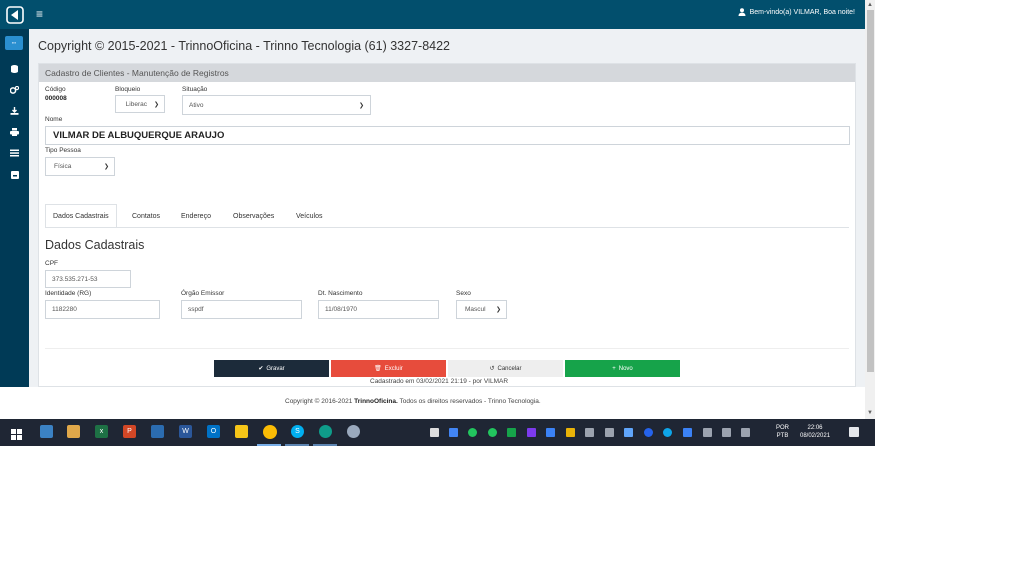 Image resolution: width=1024 pixels, height=576 pixels. What do you see at coordinates (320, 401) in the screenshot?
I see `footer-prefix: Copyright © 2016-2021` at bounding box center [320, 401].